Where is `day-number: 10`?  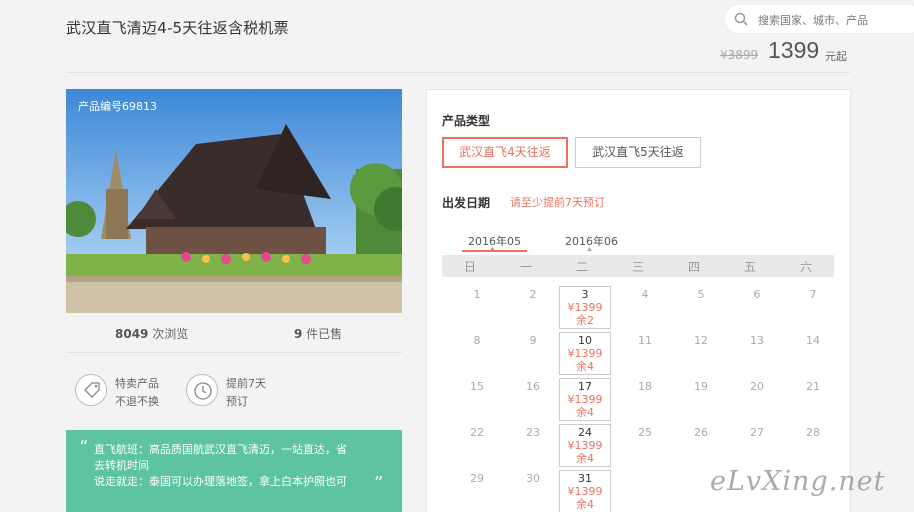 day-number: 10 is located at coordinates (585, 340).